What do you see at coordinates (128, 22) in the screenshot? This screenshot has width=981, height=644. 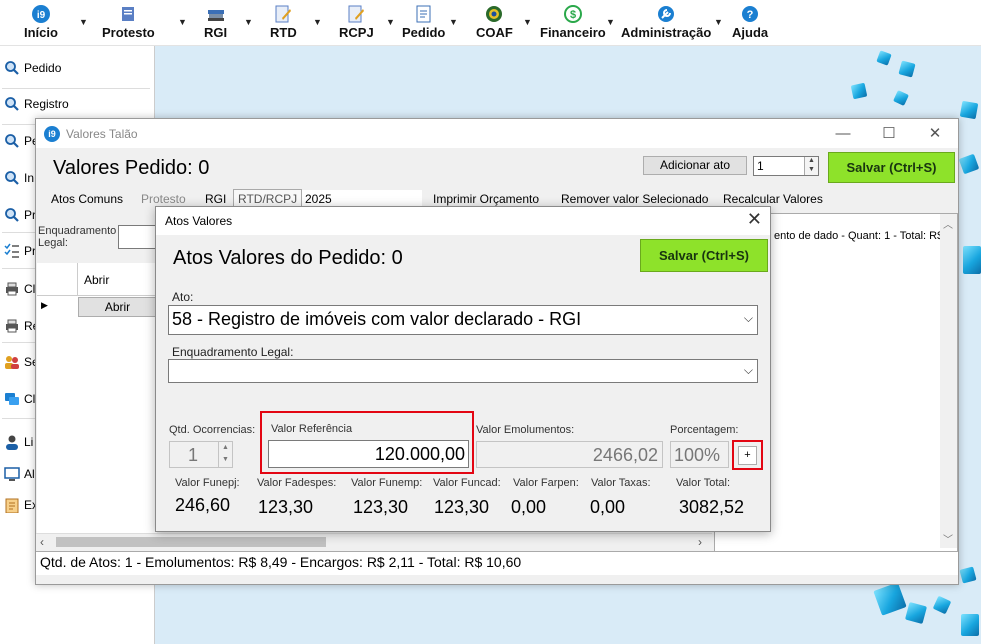 I see `ribbon-protesto: Protesto` at bounding box center [128, 22].